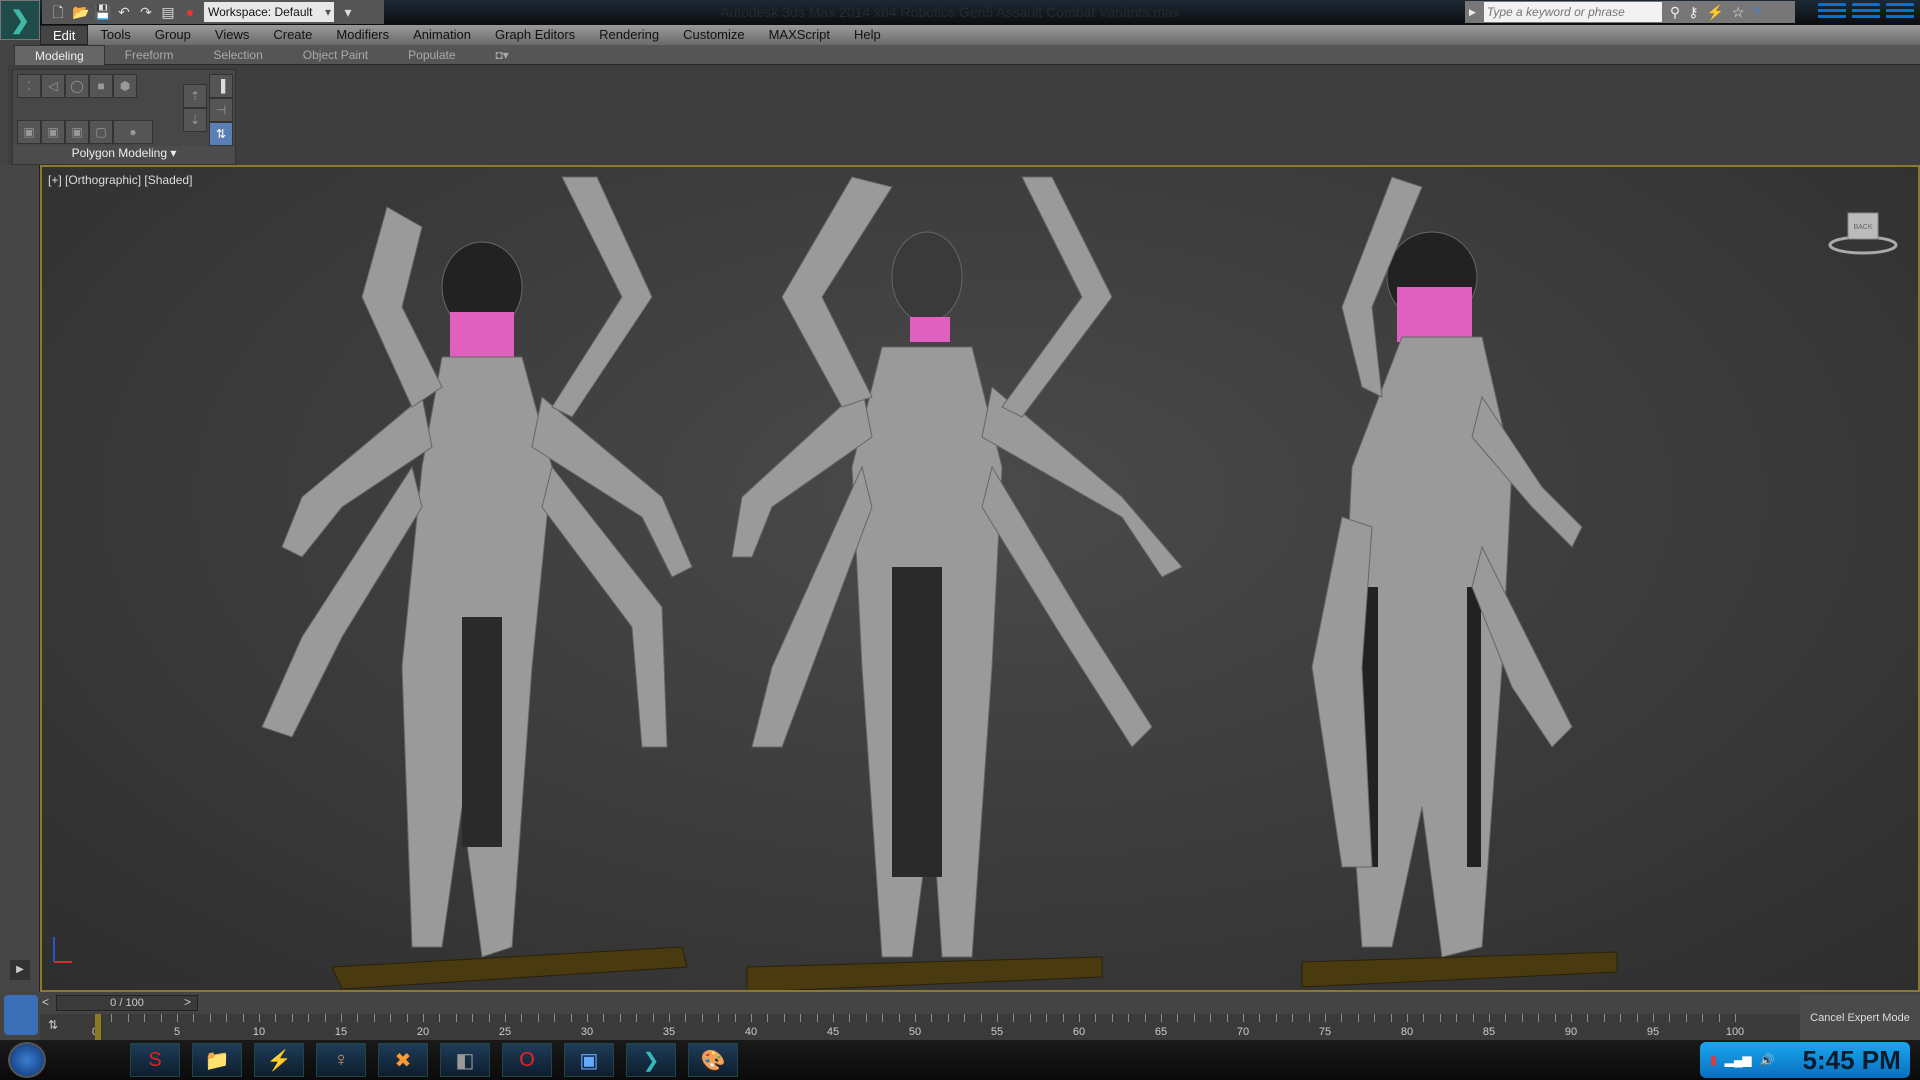 The image size is (1920, 1080). What do you see at coordinates (62, 950) in the screenshot?
I see `axis-tripod` at bounding box center [62, 950].